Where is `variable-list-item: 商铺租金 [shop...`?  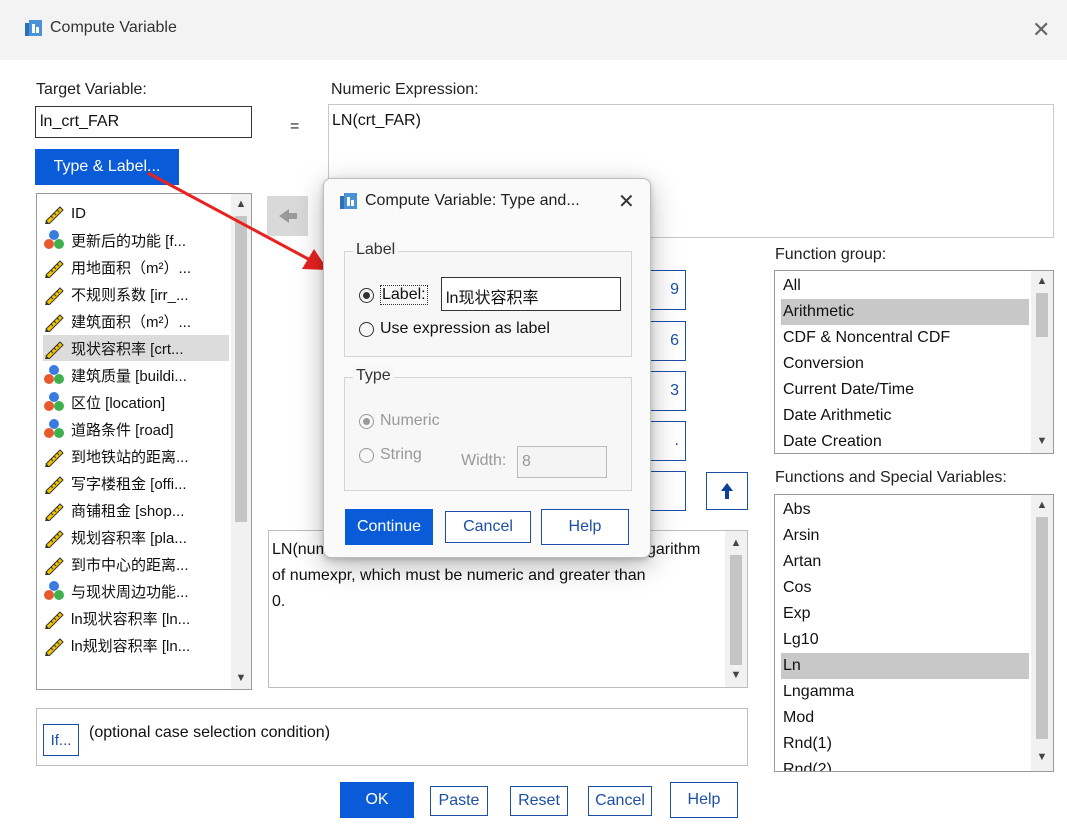 variable-list-item: 商铺租金 [shop... is located at coordinates (136, 510).